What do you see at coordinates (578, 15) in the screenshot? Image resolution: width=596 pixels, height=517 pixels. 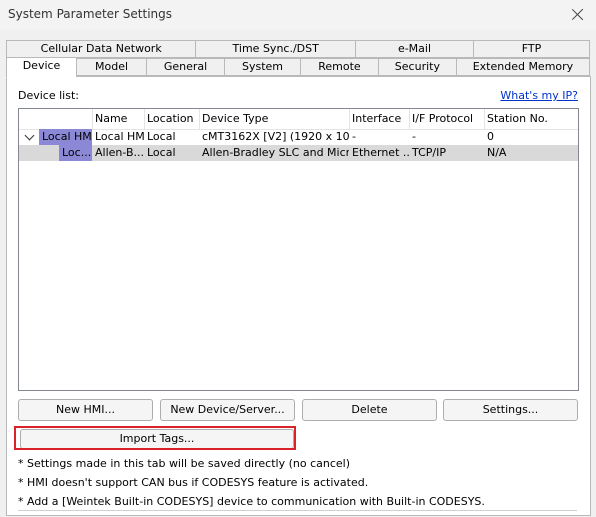 I see `close-icon` at bounding box center [578, 15].